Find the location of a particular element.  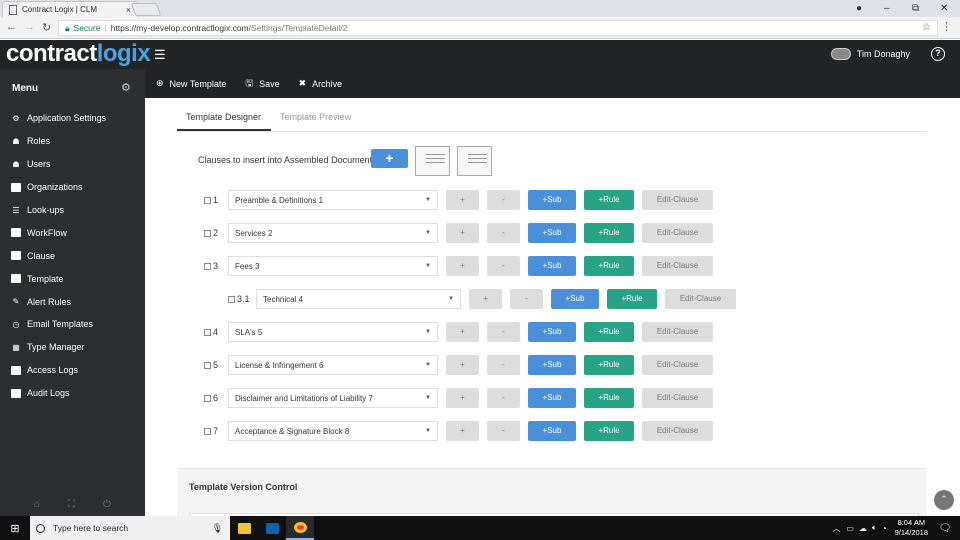

taskbar-search-input: Type here to search 🎙︎ is located at coordinates (130, 528).